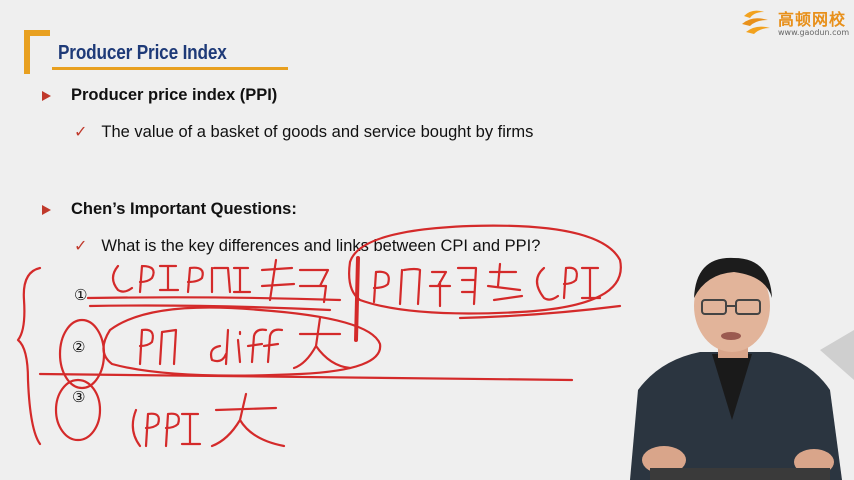 The image size is (854, 480). What do you see at coordinates (78, 397) in the screenshot?
I see `circled-number-3: ③` at bounding box center [78, 397].